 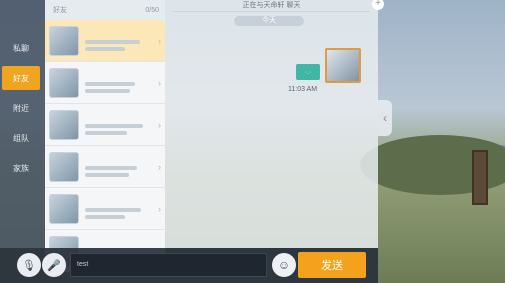 I want to click on friend-list-title: 好友, so click(x=60, y=10).